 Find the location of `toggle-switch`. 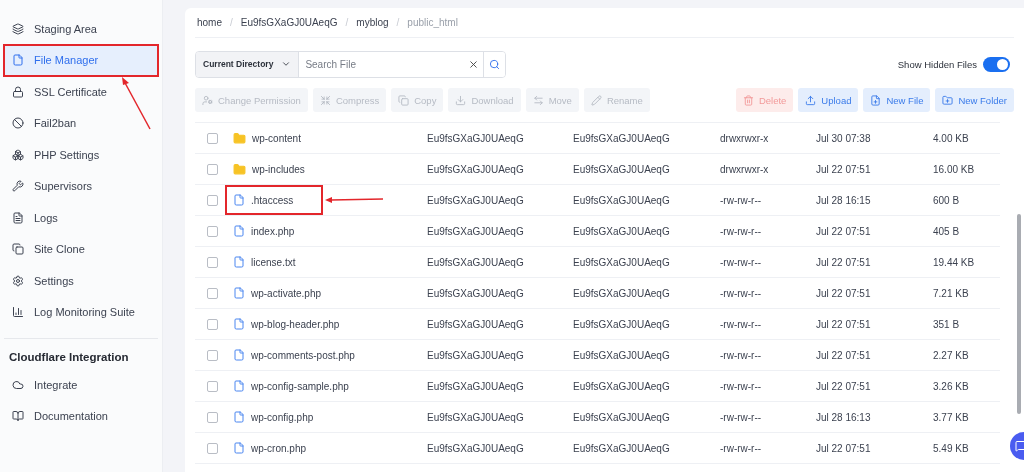

toggle-switch is located at coordinates (996, 64).